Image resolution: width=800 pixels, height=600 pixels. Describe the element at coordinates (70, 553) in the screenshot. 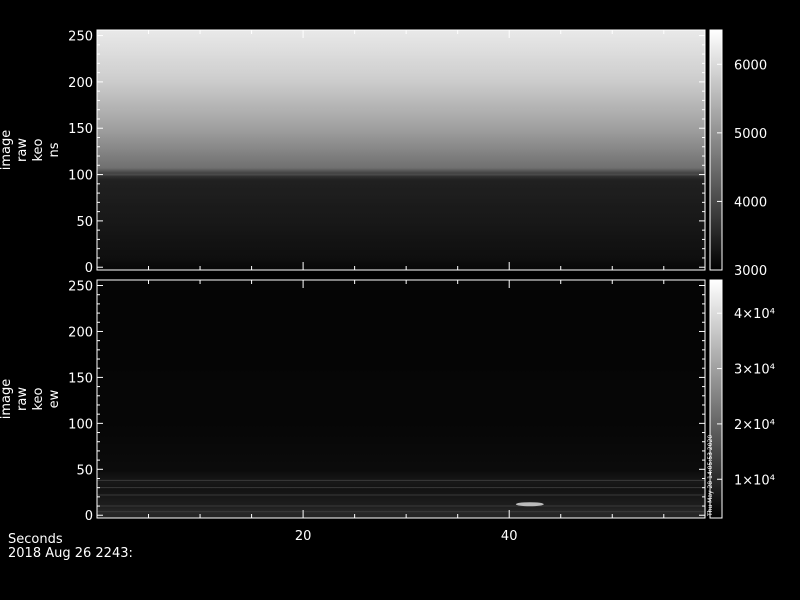

I see `date-label: 2018 Aug 26 2243:` at that location.